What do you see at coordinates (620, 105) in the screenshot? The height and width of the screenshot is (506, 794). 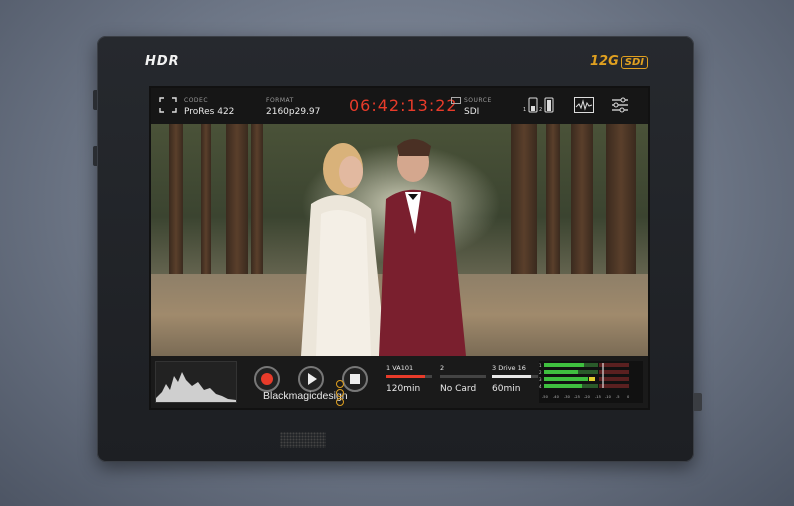 I see `settings-icon` at bounding box center [620, 105].